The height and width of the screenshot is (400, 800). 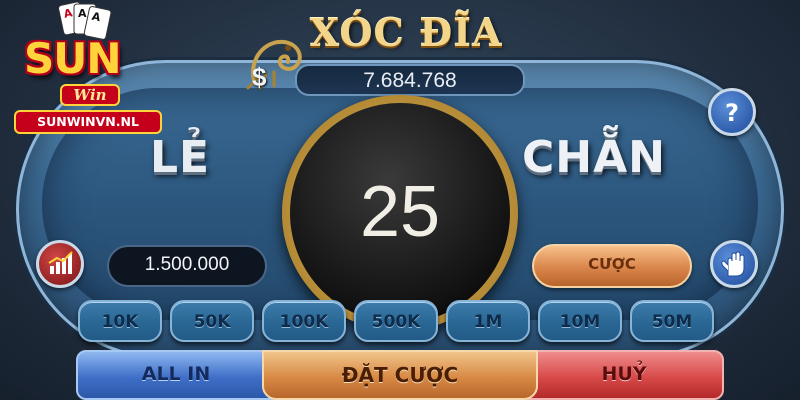 I want to click on chip-label: 1M, so click(x=488, y=322).